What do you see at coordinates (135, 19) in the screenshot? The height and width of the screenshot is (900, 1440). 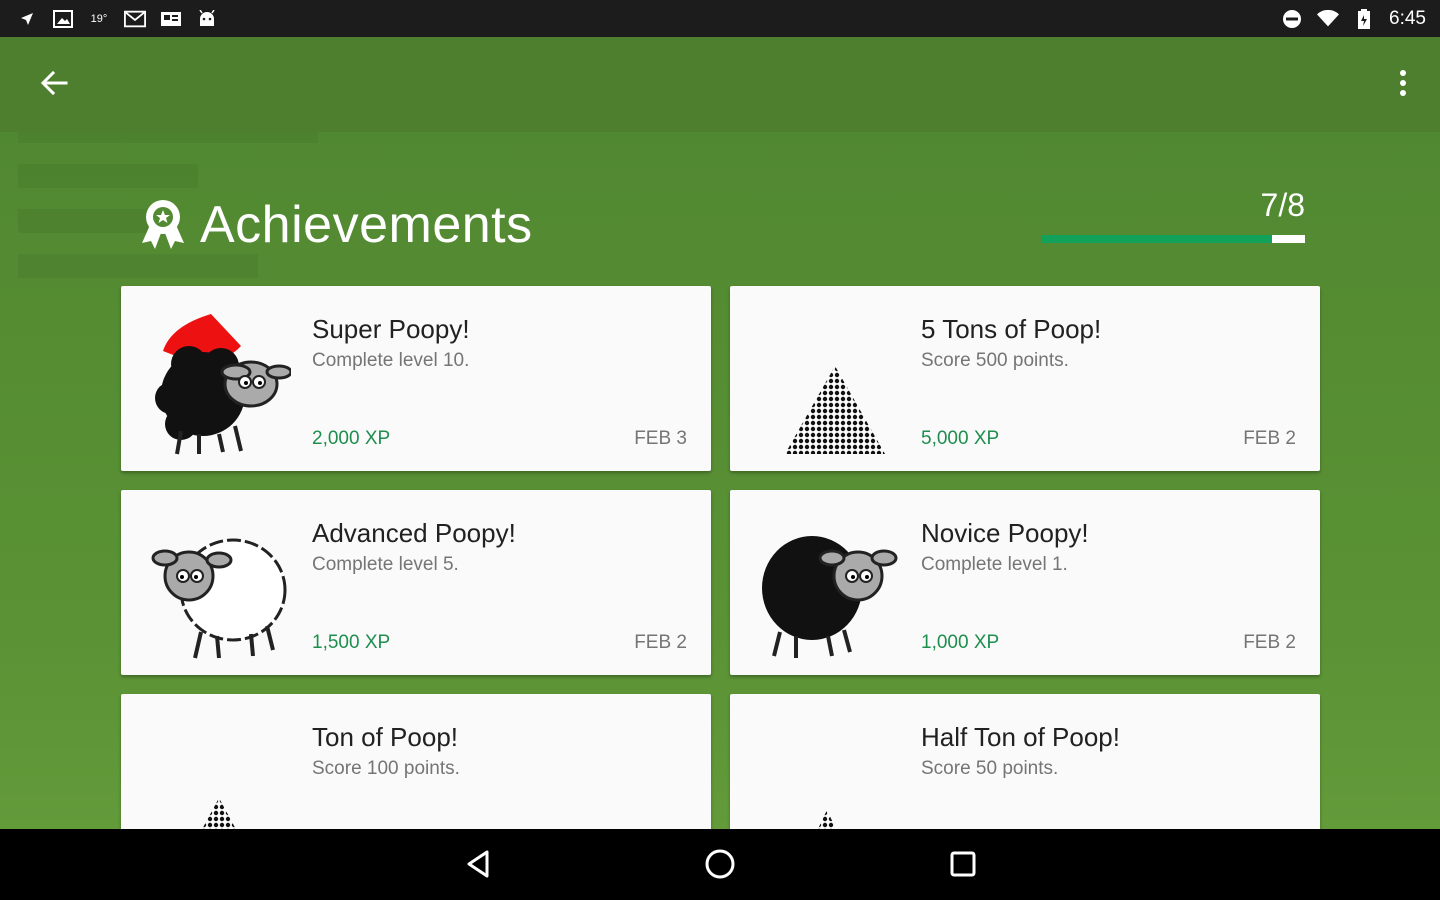 I see `gmail-icon` at bounding box center [135, 19].